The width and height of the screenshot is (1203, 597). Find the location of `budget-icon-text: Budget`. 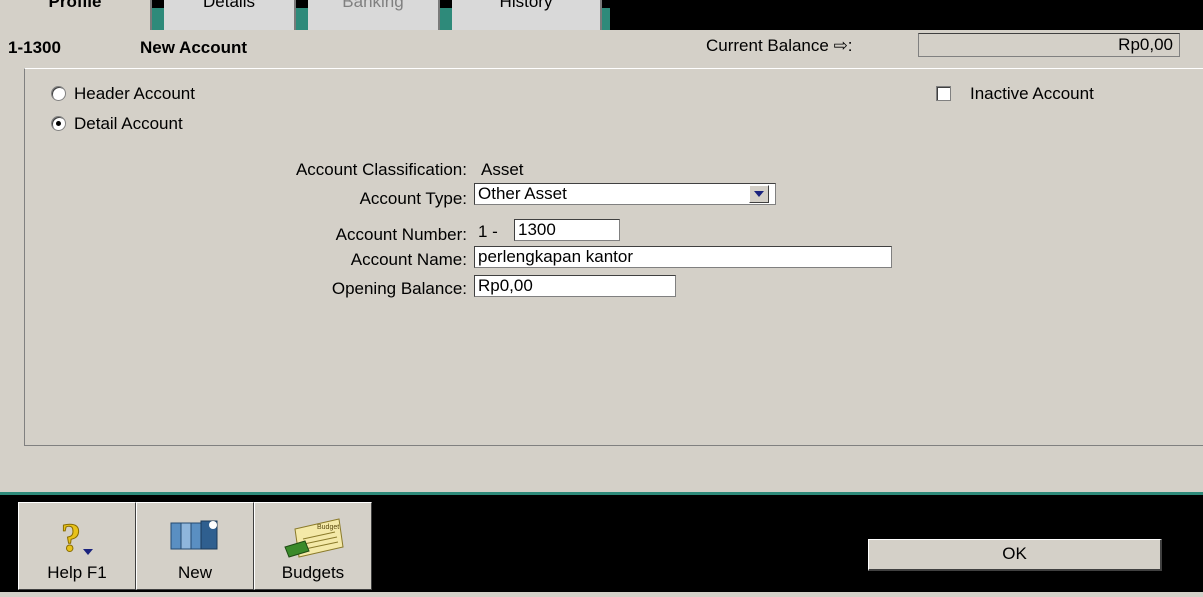

budget-icon-text: Budget is located at coordinates (328, 527).